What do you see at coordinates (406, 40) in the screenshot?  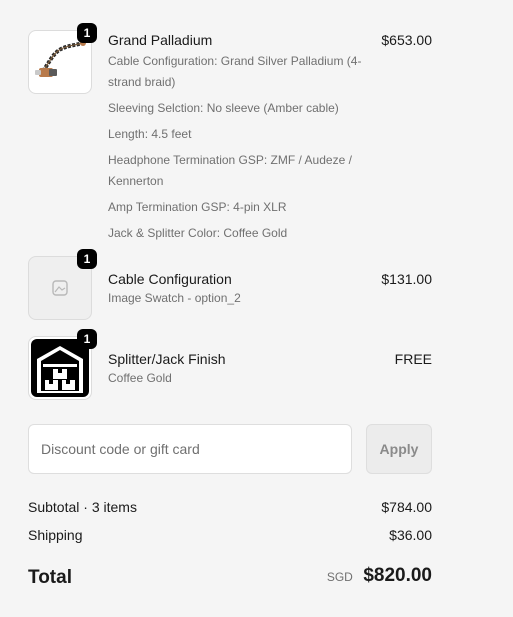 I see `item-price: $653.00` at bounding box center [406, 40].